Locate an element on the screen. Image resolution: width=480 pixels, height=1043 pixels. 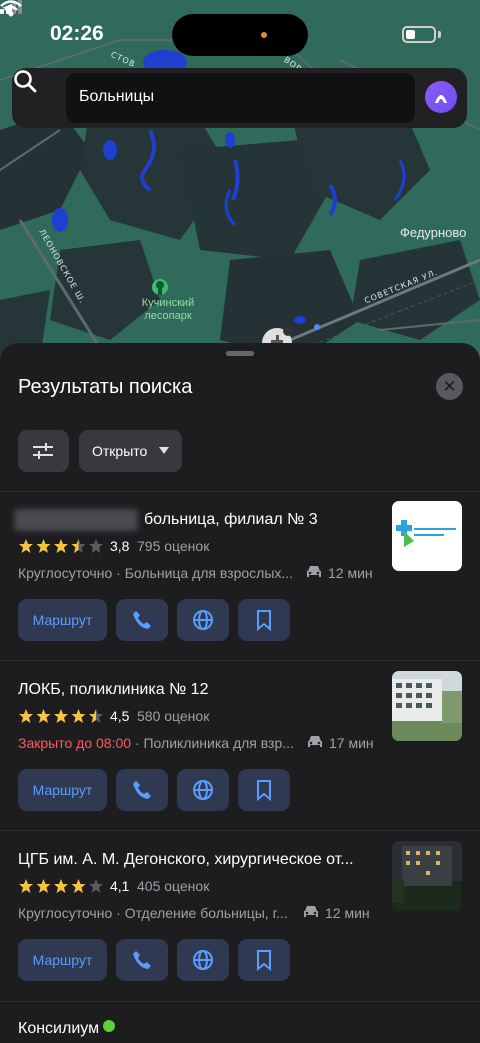
filter-sliders-icon is located at coordinates (43, 451).